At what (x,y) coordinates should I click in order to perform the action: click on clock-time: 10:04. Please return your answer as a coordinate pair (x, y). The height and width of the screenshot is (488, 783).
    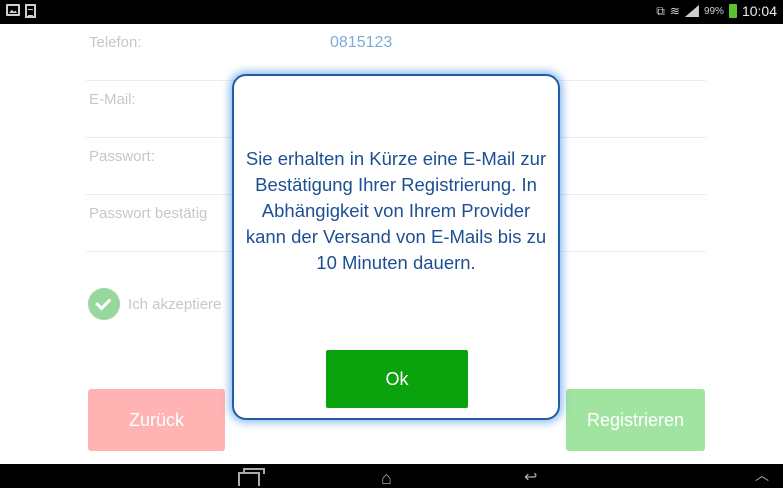
    Looking at the image, I should click on (759, 11).